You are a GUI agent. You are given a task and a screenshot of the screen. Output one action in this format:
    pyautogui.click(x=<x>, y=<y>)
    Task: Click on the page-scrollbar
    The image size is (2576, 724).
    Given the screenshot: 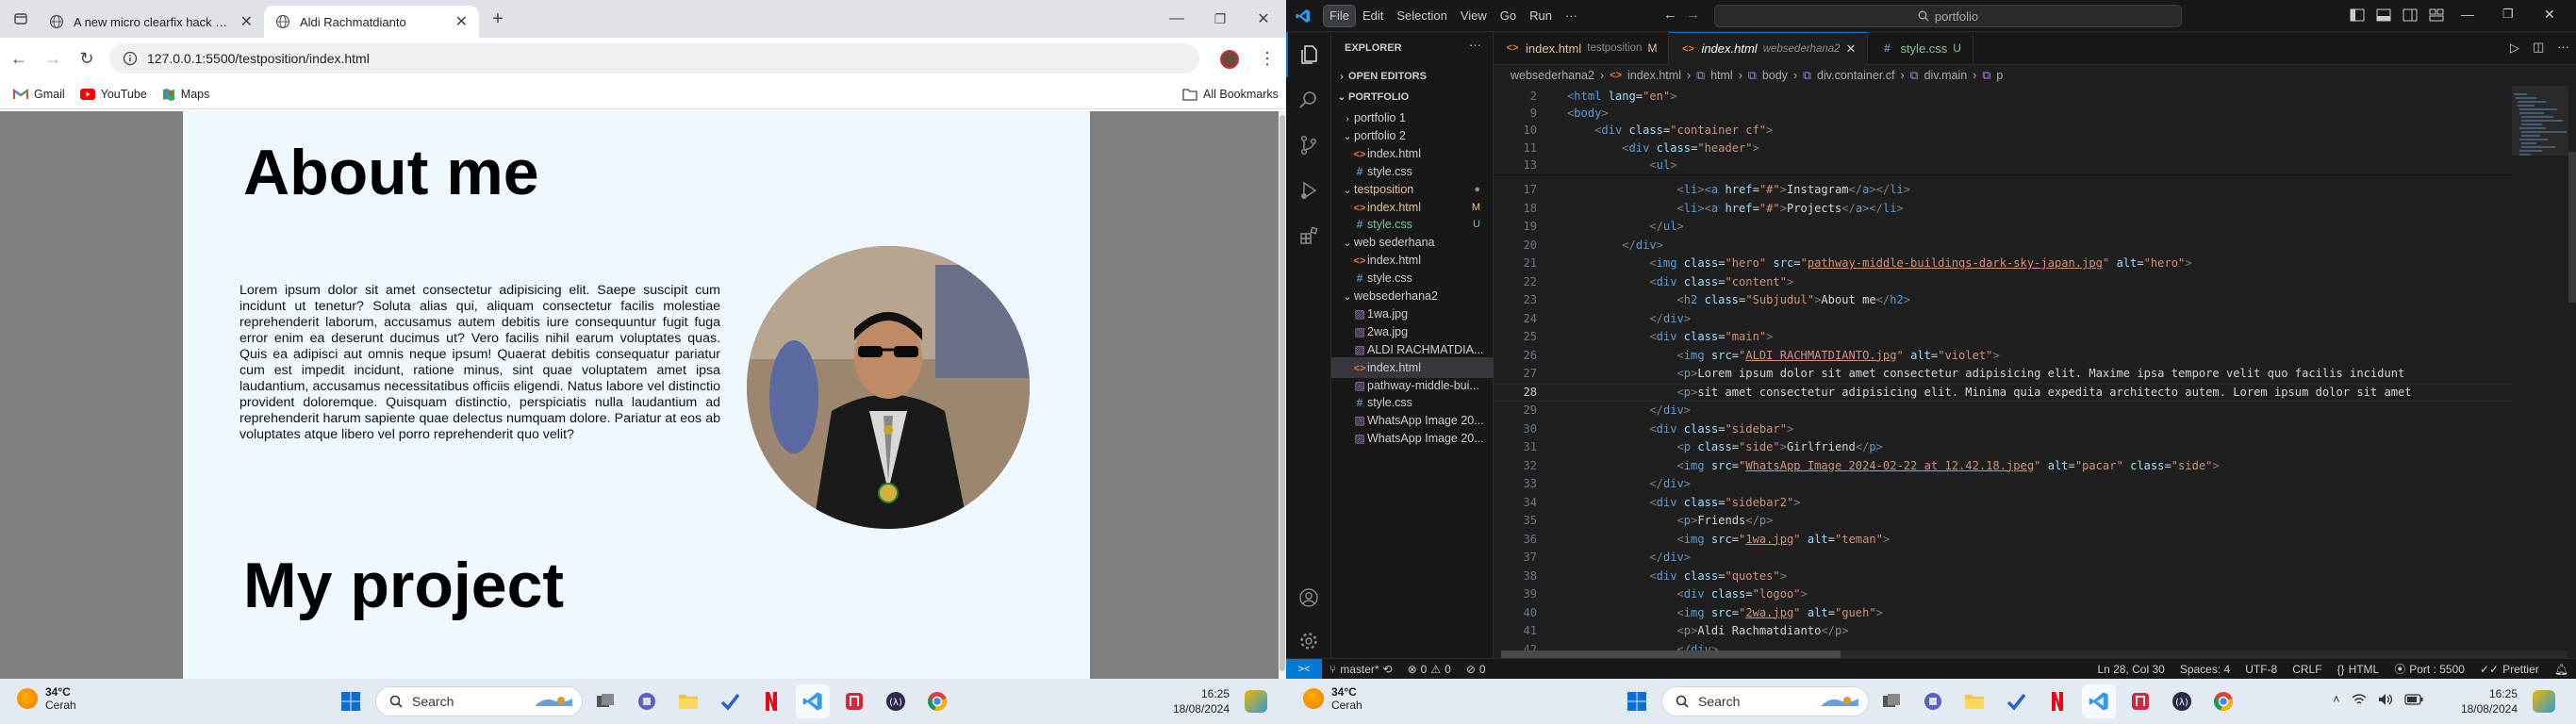 What is the action you would take?
    pyautogui.click(x=1282, y=395)
    